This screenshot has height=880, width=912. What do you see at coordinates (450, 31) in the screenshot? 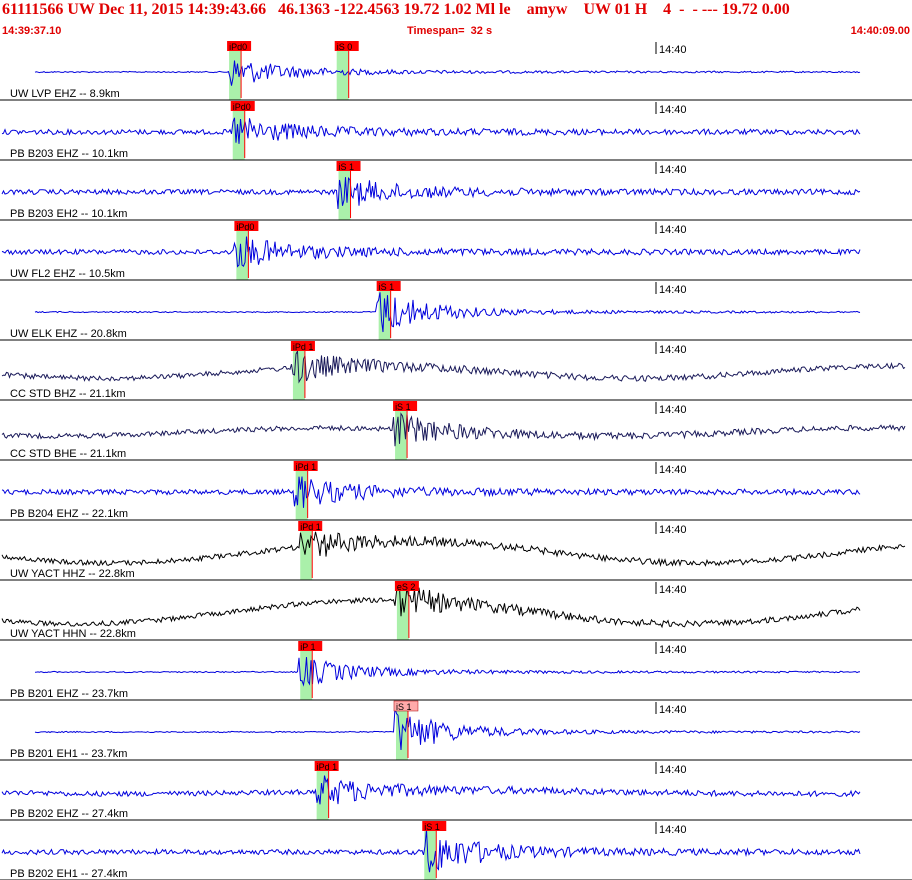
I see `timespan-label: Timespan= 32 s` at bounding box center [450, 31].